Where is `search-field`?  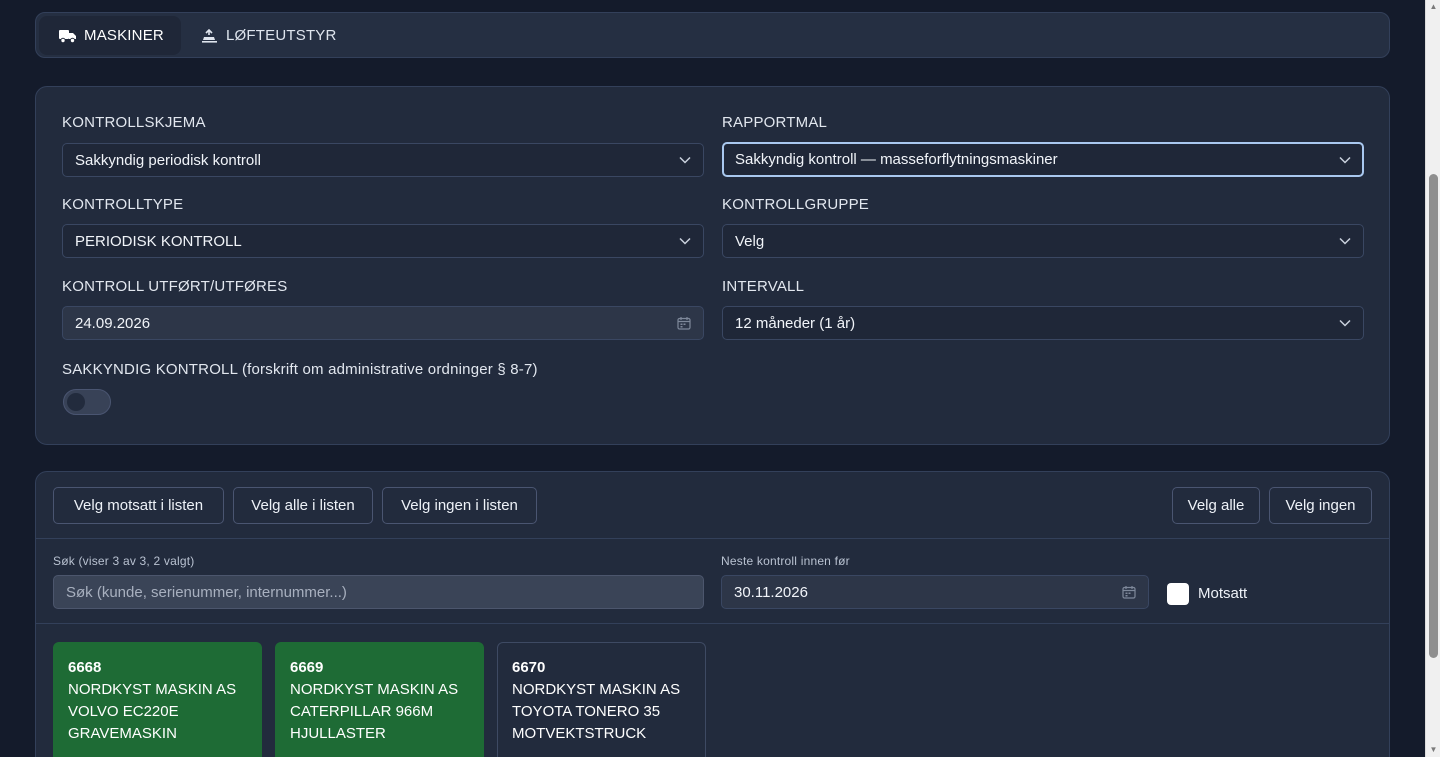
search-field is located at coordinates (378, 592).